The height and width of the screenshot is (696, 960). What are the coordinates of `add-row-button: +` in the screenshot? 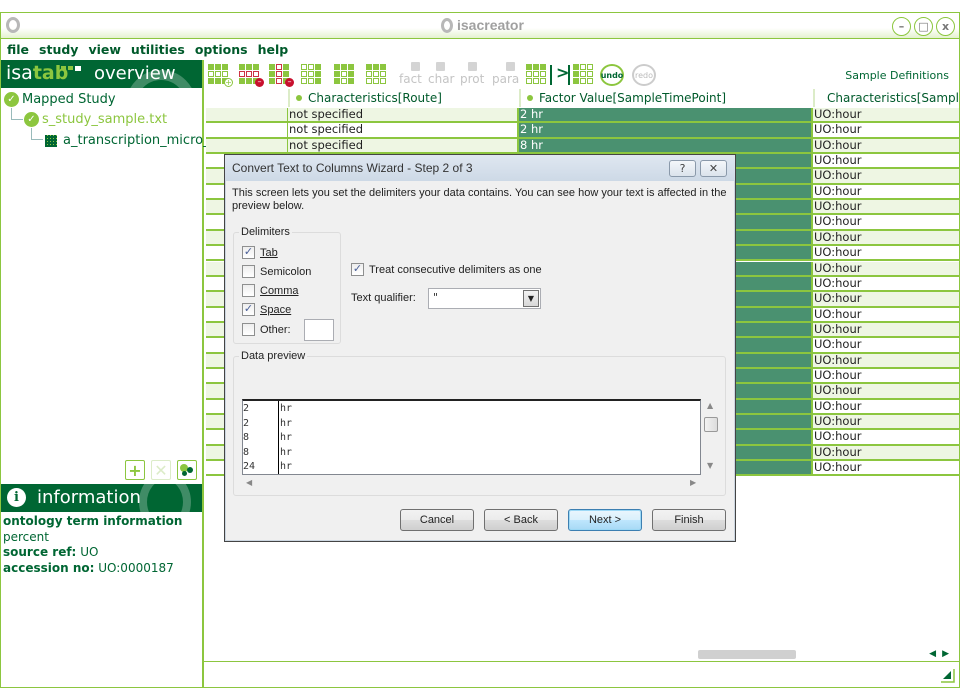 It's located at (220, 75).